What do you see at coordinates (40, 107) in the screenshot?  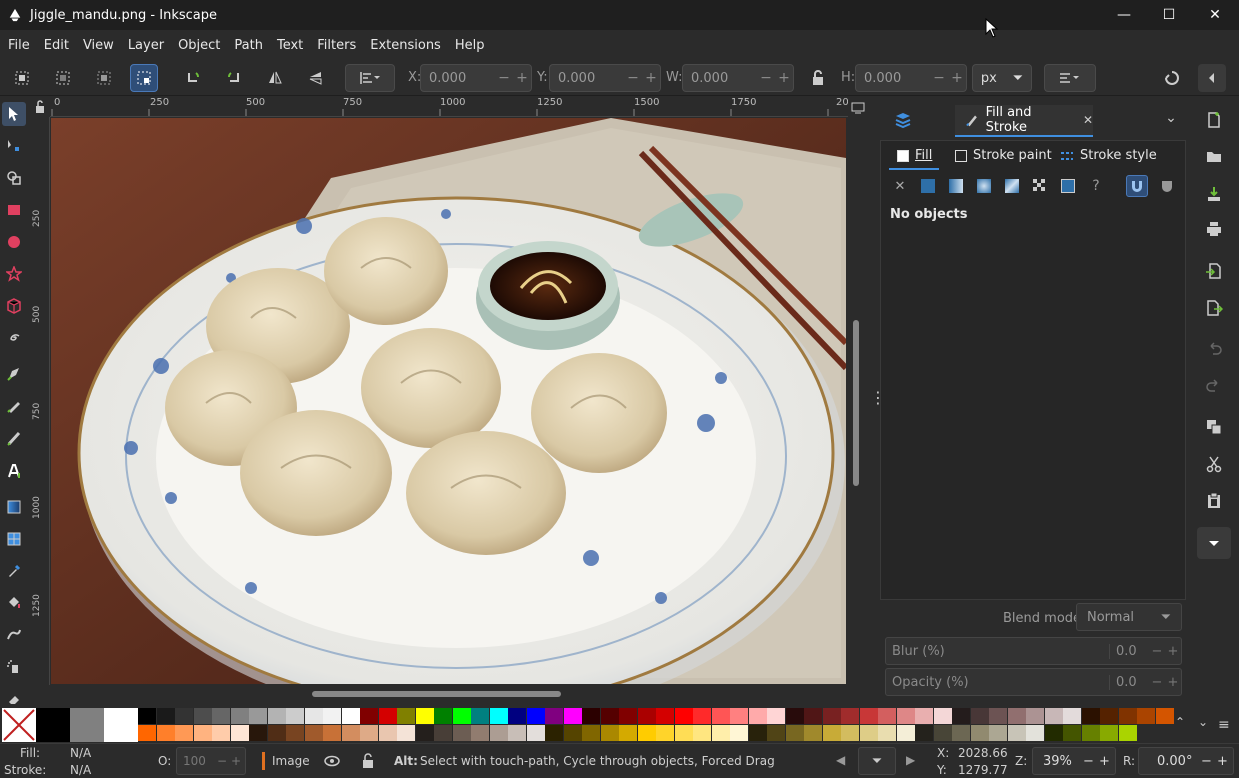 I see `ruler-corner` at bounding box center [40, 107].